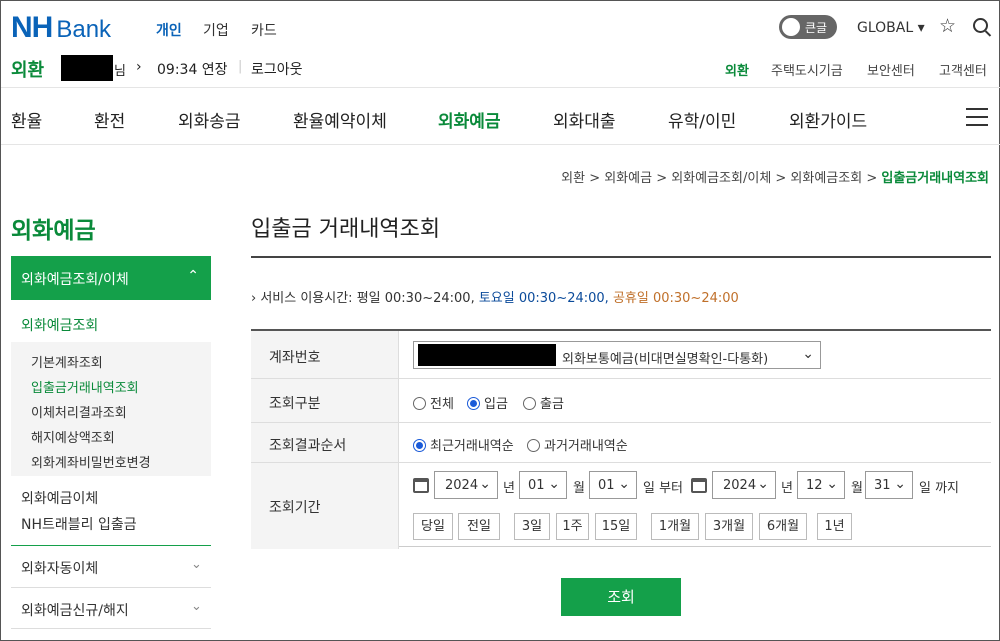  I want to click on section-label: 외환, so click(28, 70).